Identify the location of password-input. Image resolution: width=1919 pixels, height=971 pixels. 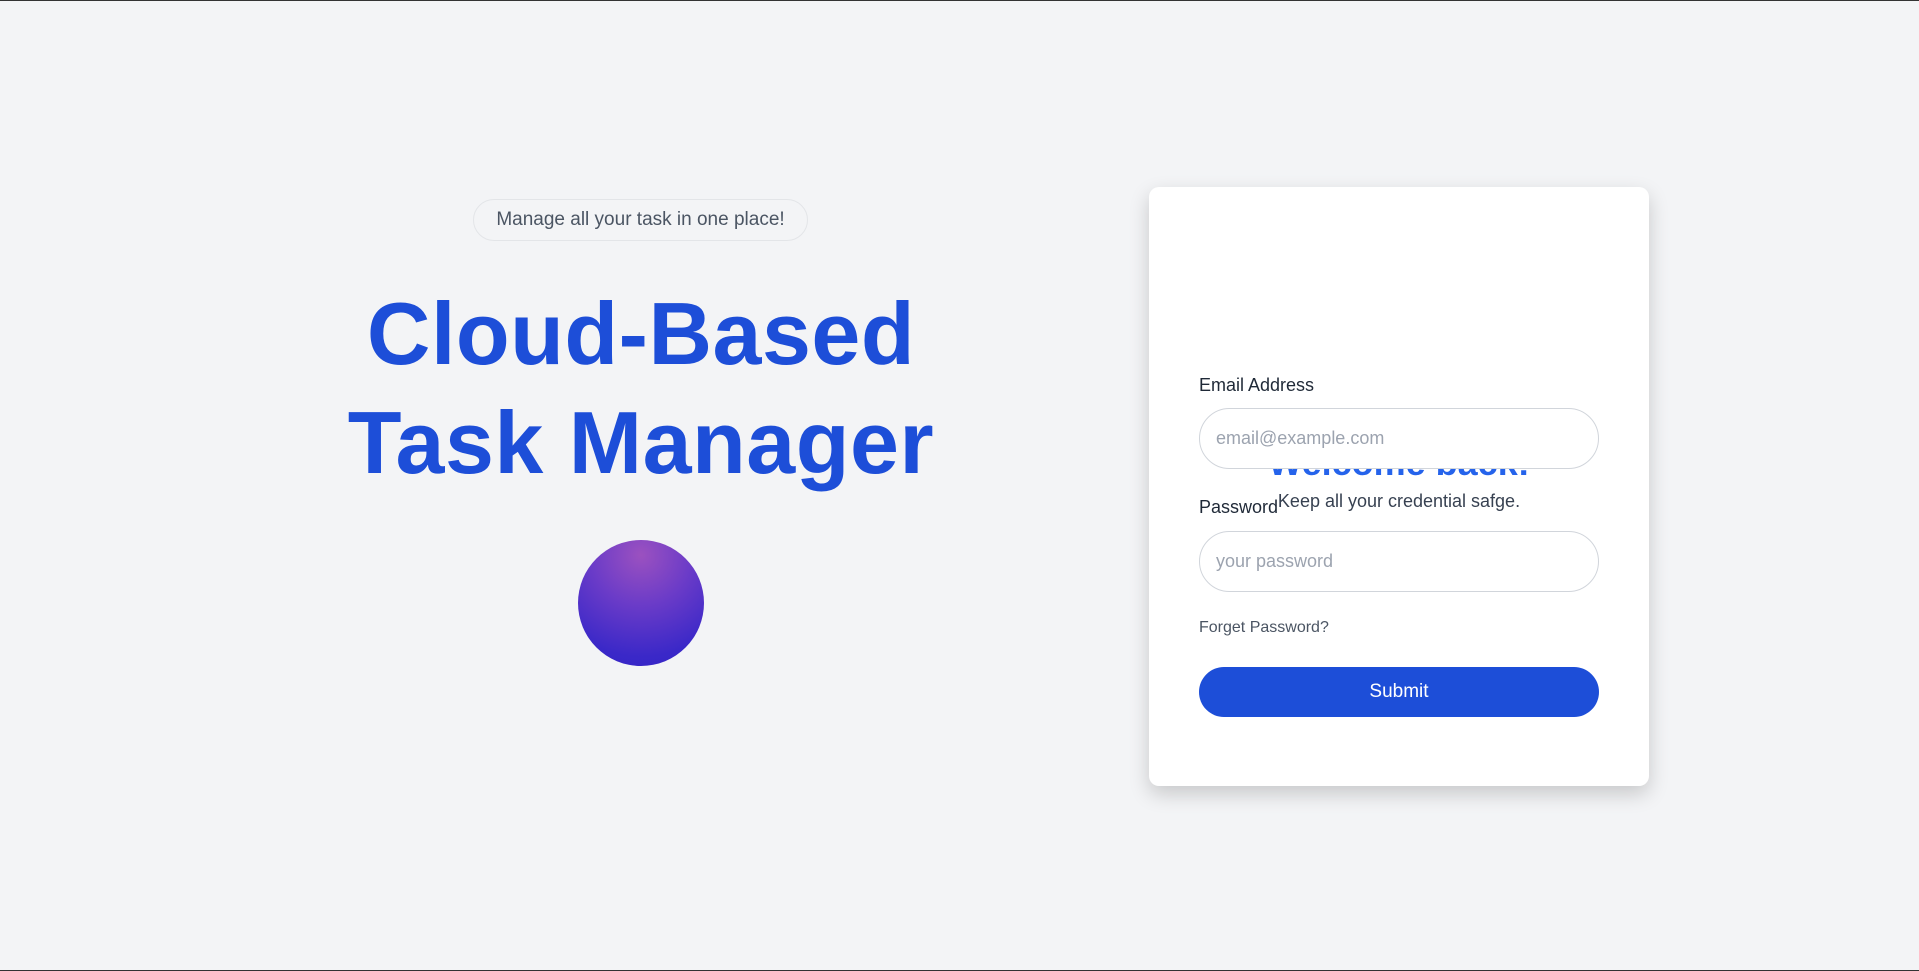
(1399, 561).